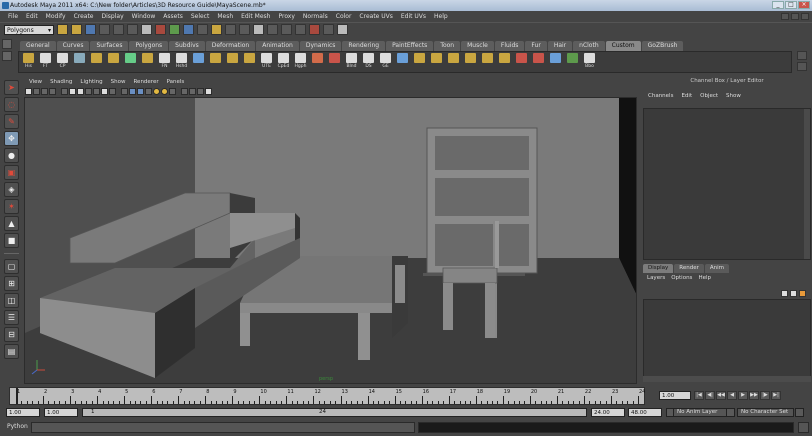 This screenshot has height=436, width=812. What do you see at coordinates (164, 62) in the screenshot?
I see `shelf-tool-button: FN` at bounding box center [164, 62].